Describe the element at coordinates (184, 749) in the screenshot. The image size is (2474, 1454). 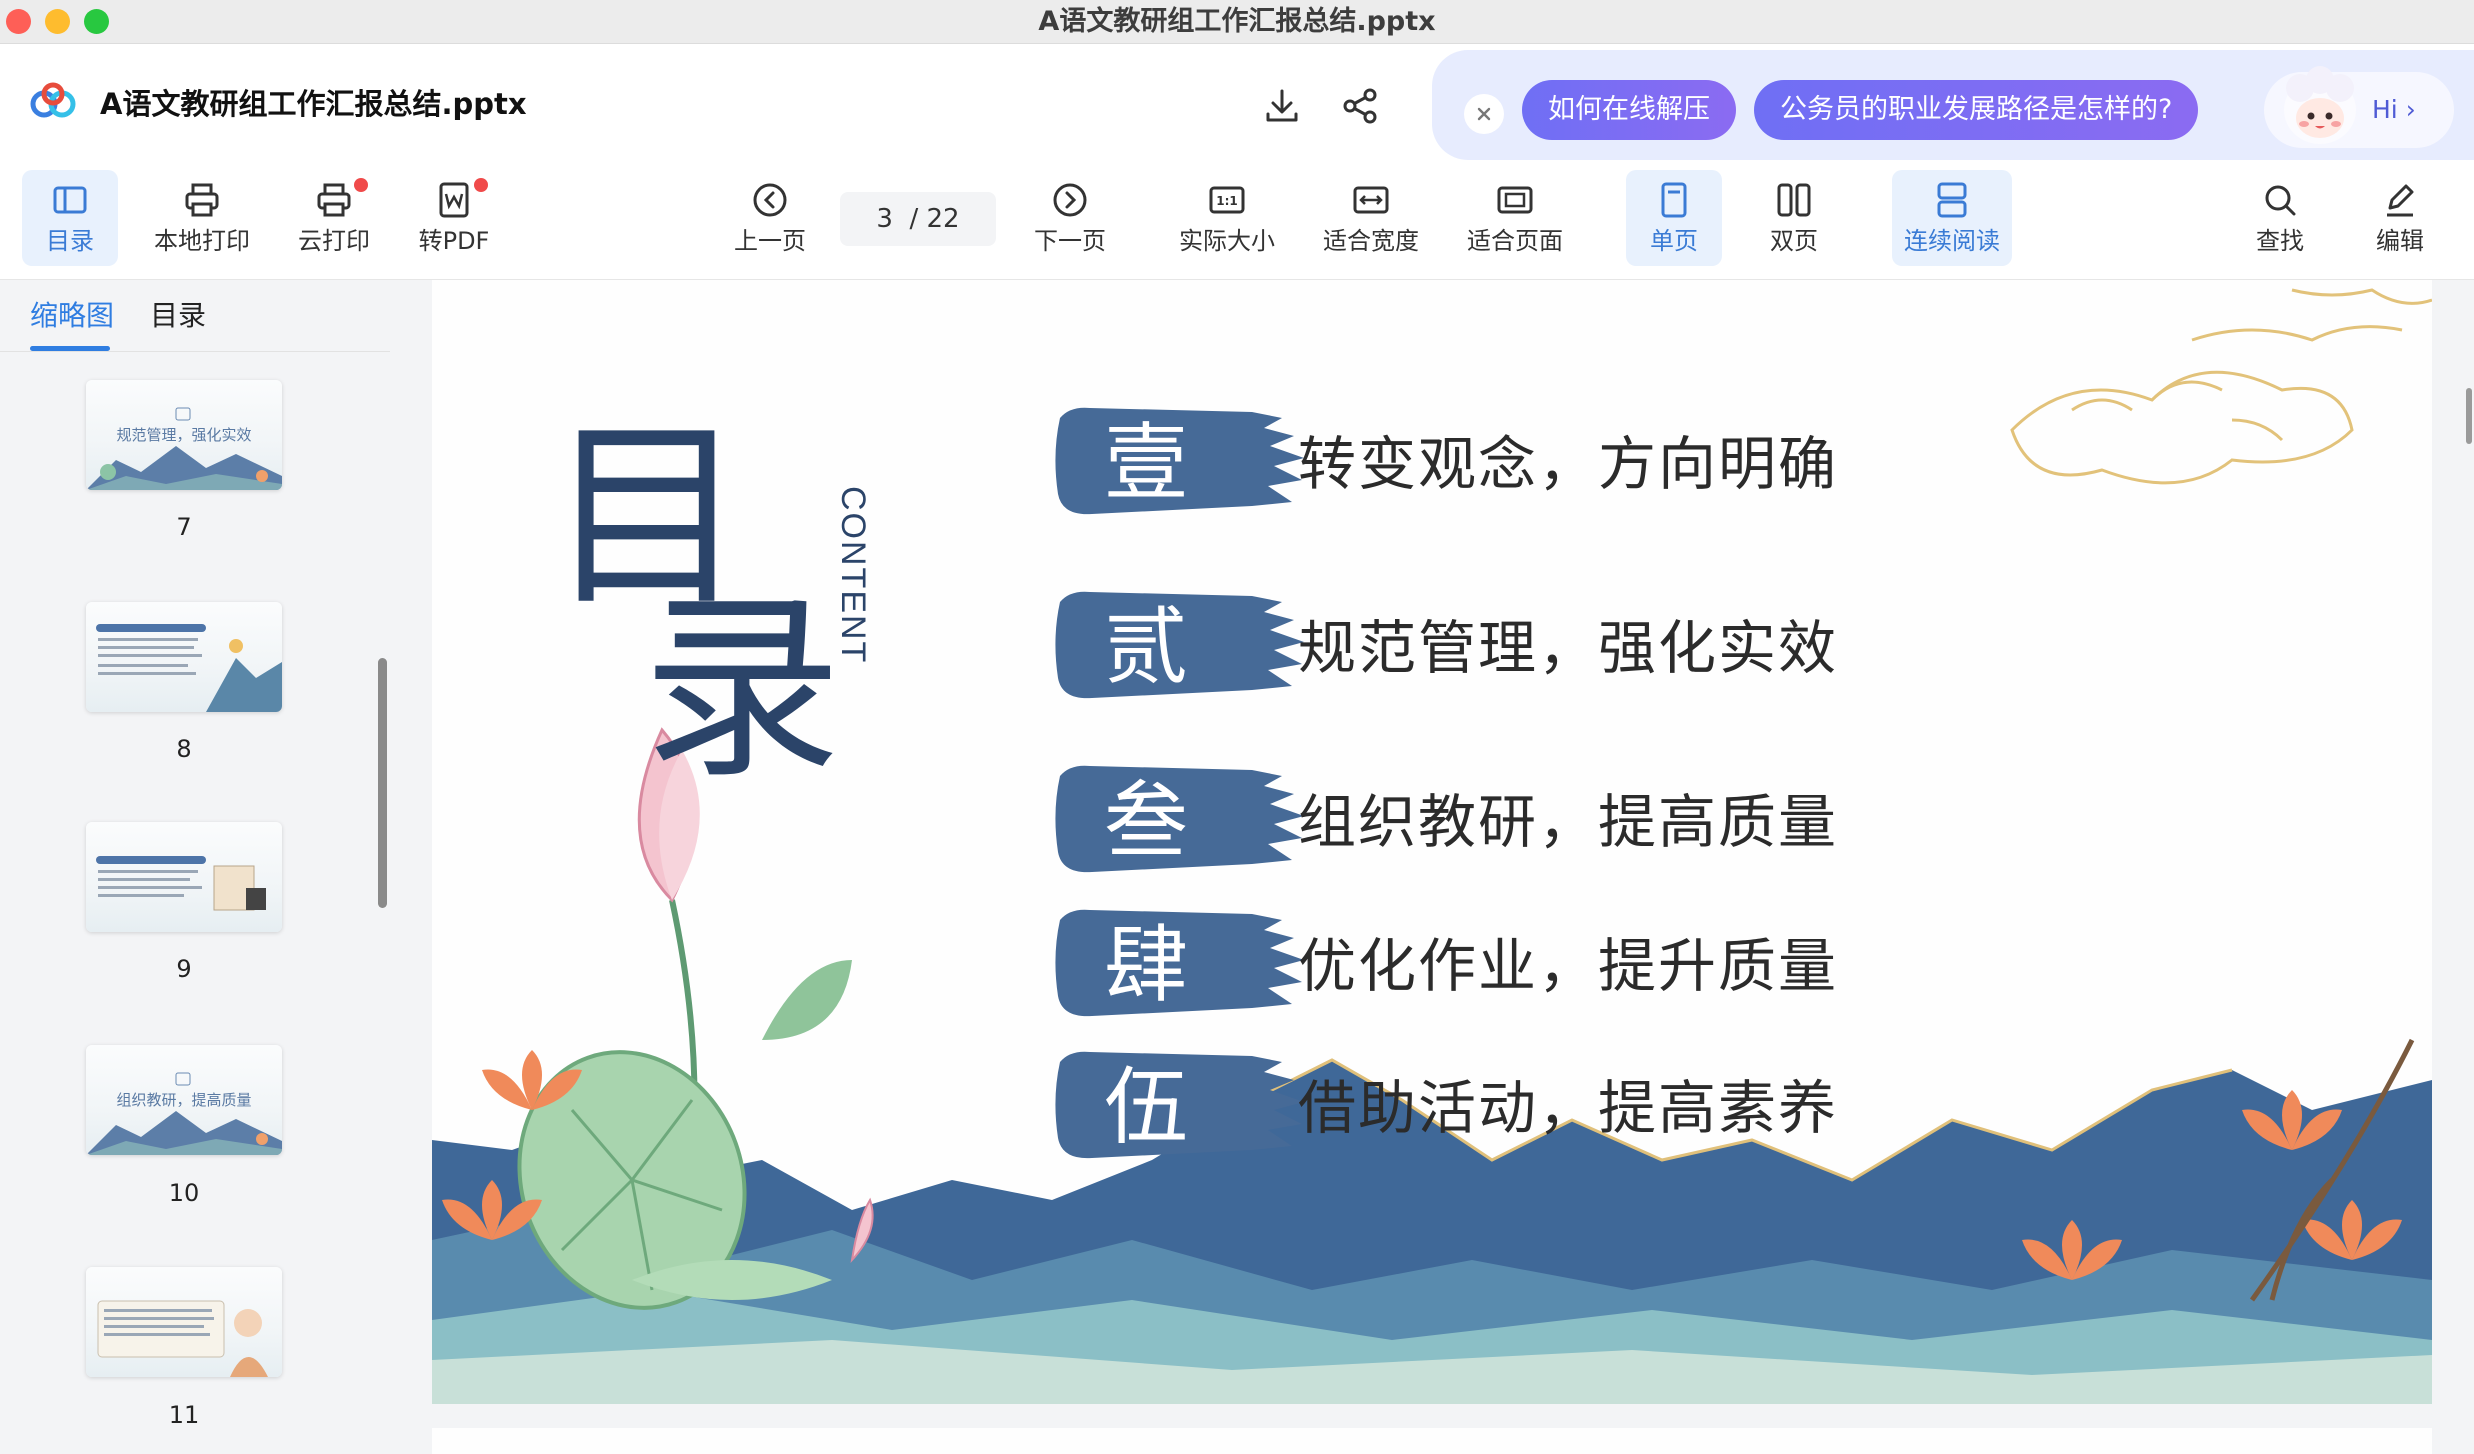
I see `thumbnail-page-number: 8` at that location.